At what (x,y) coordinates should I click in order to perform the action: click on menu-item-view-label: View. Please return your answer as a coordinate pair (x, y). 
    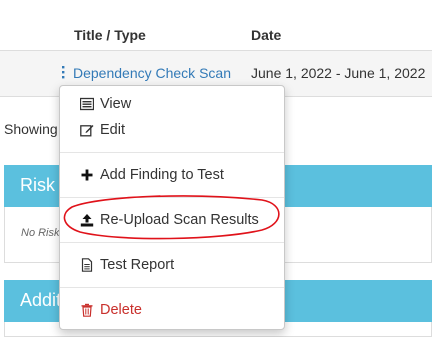
    Looking at the image, I should click on (116, 104).